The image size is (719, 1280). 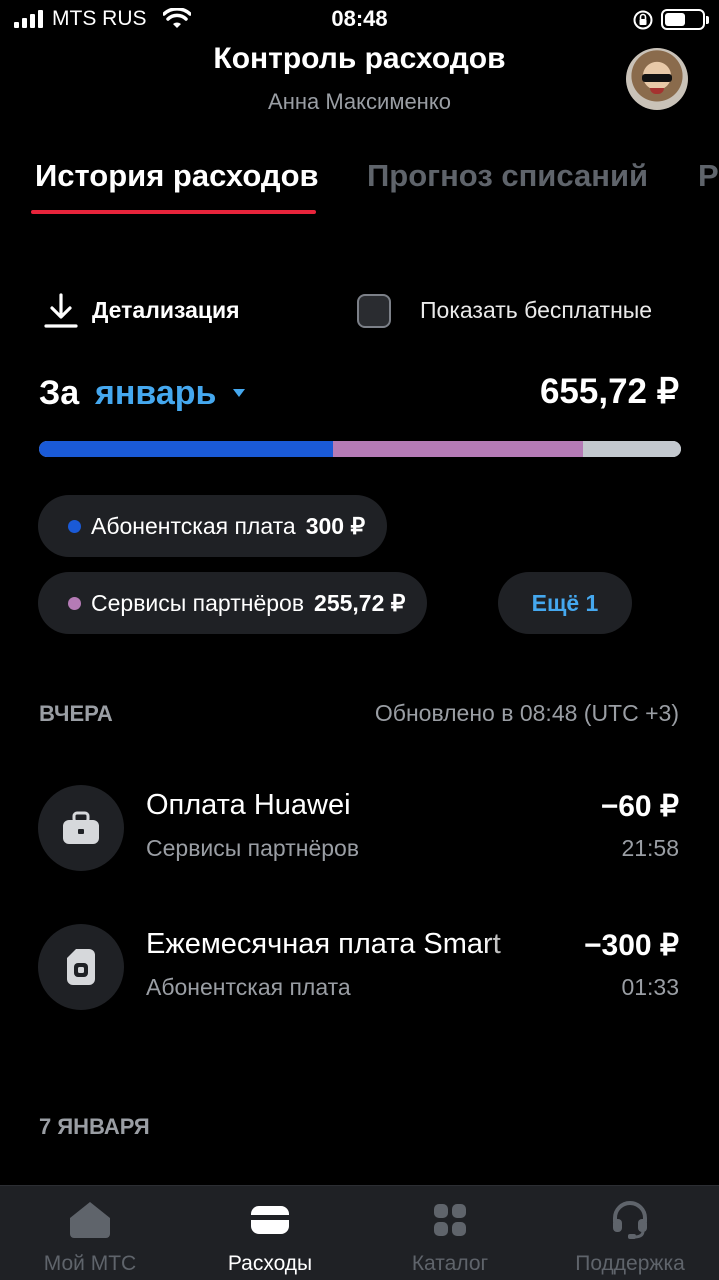 I want to click on chip-label: Сервисы партнёров, so click(x=198, y=602).